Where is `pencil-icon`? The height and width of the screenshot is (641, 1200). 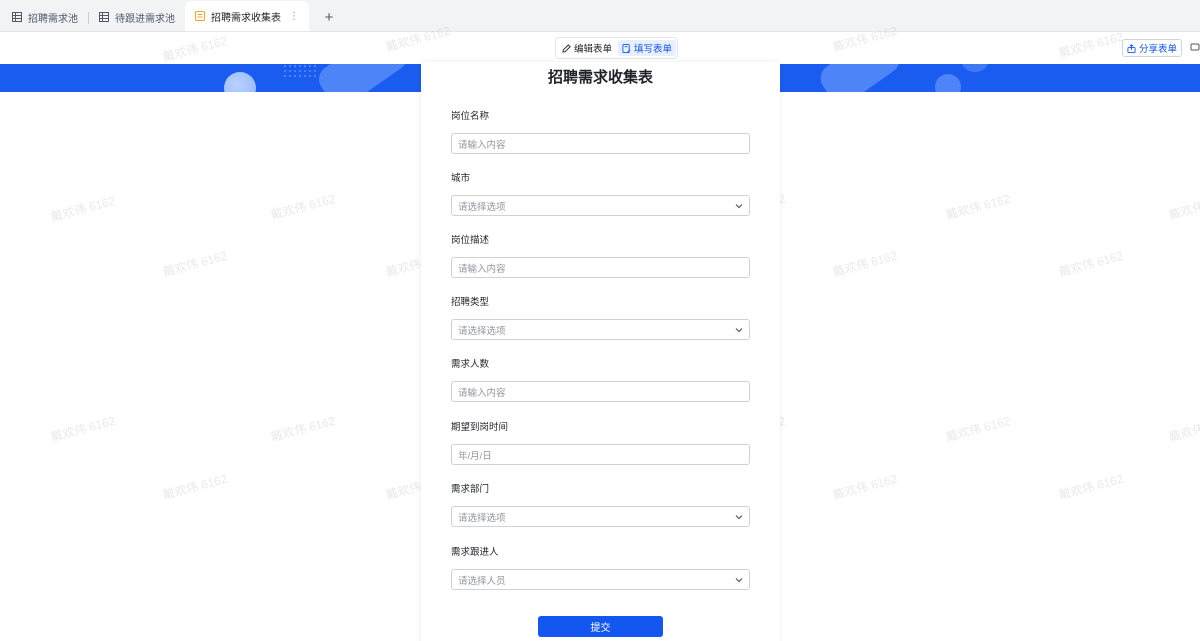 pencil-icon is located at coordinates (566, 48).